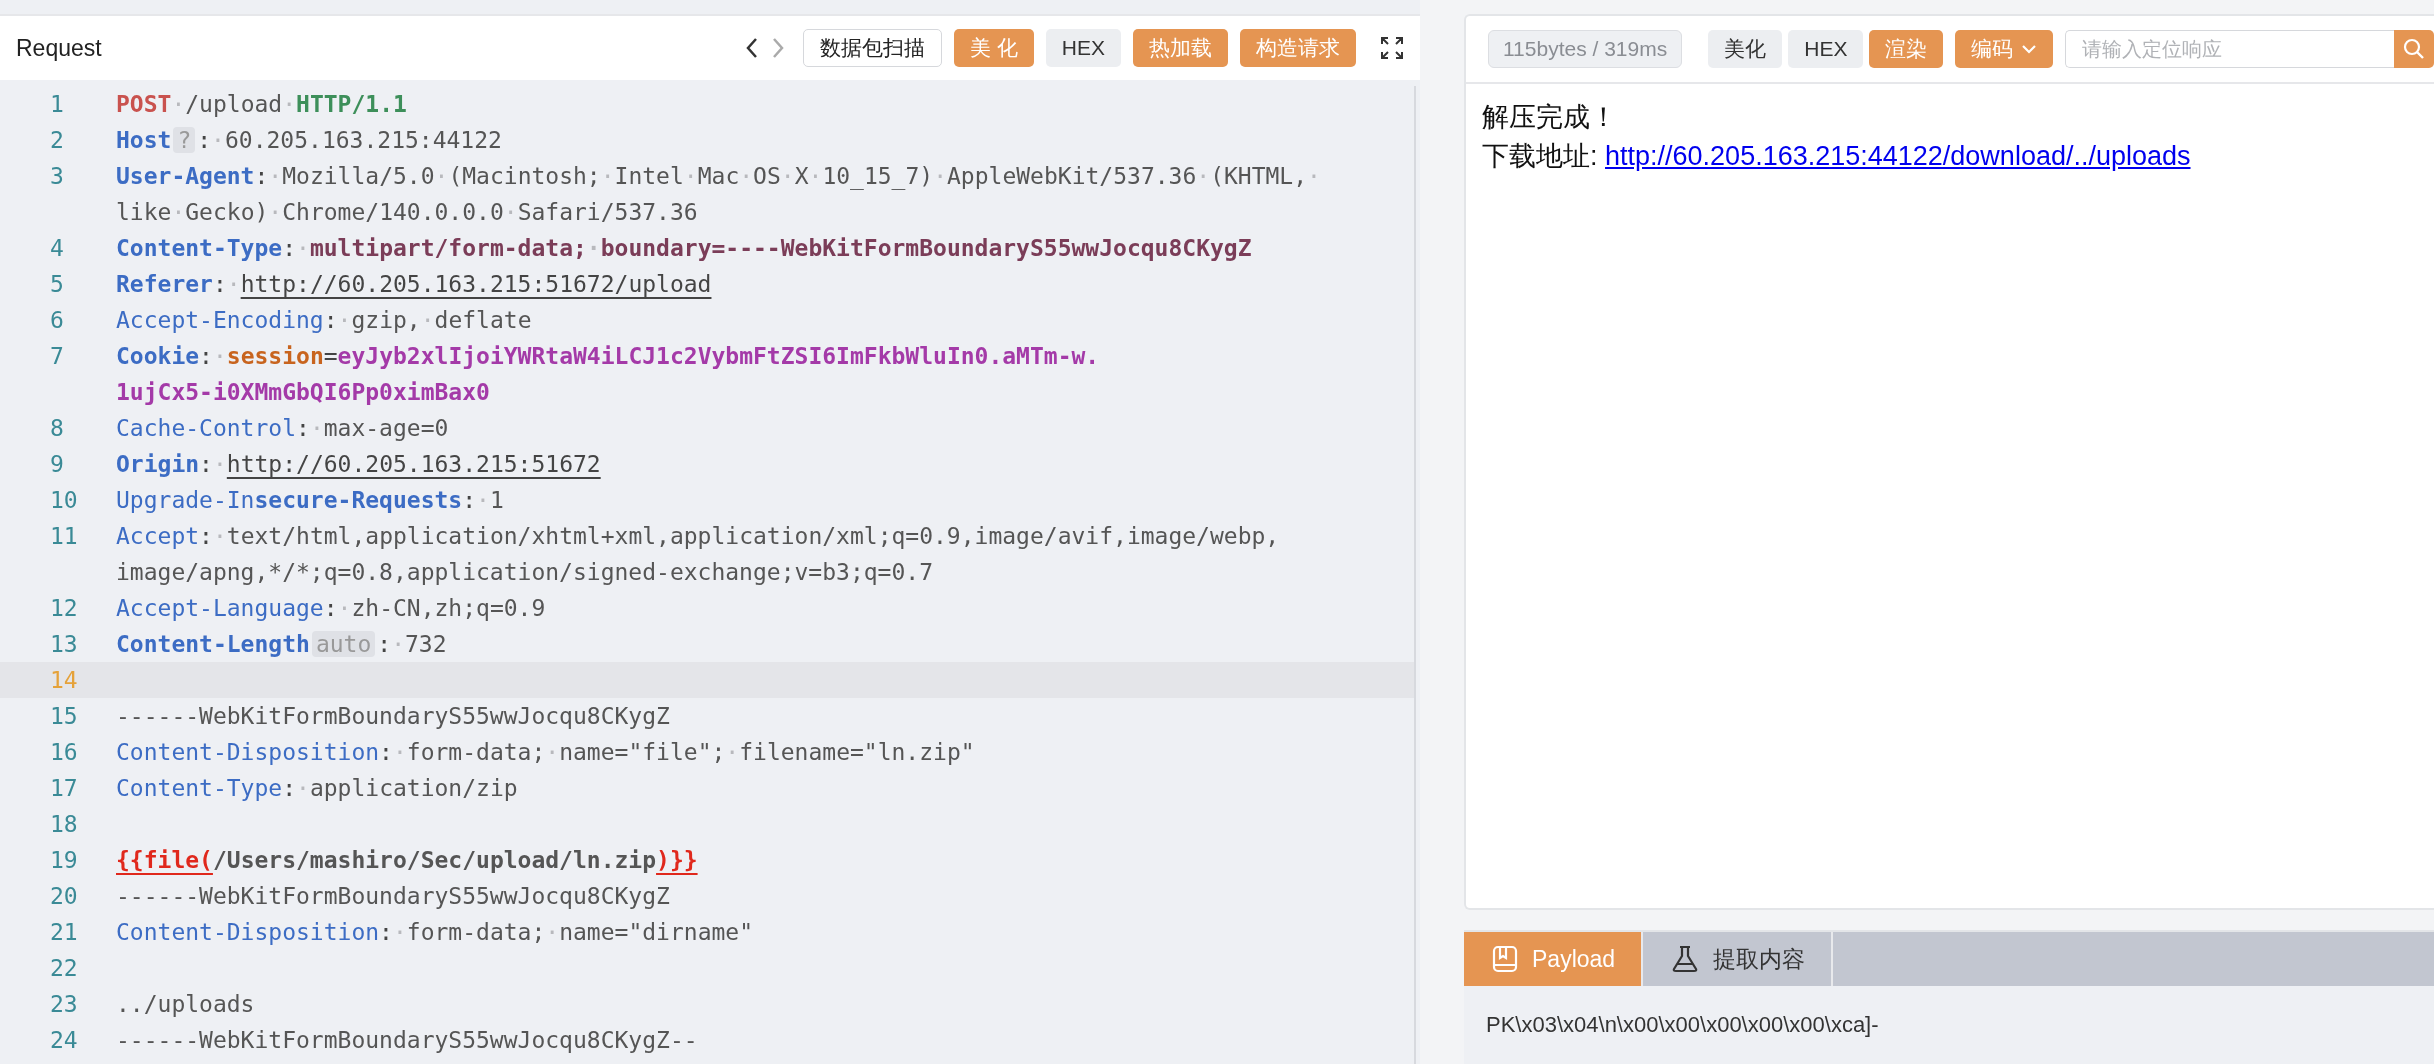  I want to click on line-number: 6, so click(57, 320).